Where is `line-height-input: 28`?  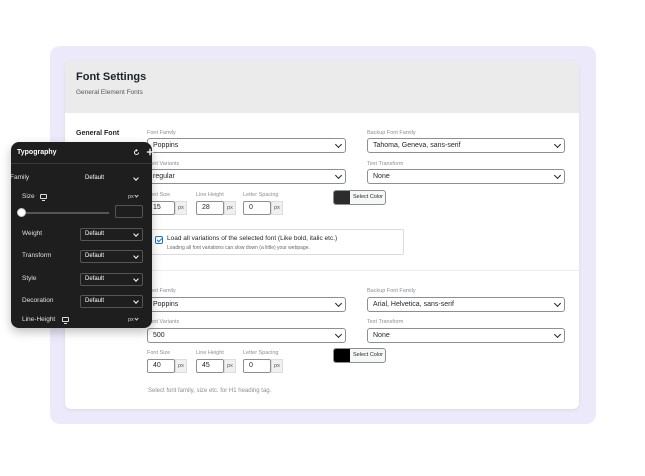
line-height-input: 28 is located at coordinates (210, 208).